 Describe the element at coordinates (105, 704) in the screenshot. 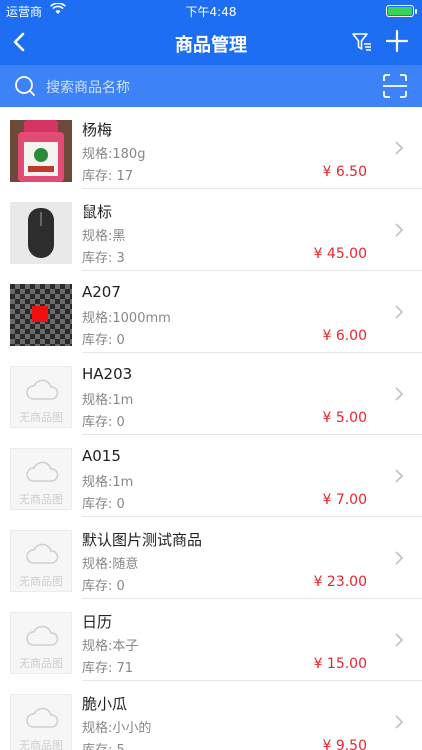

I see `product-name: 脆小瓜` at that location.